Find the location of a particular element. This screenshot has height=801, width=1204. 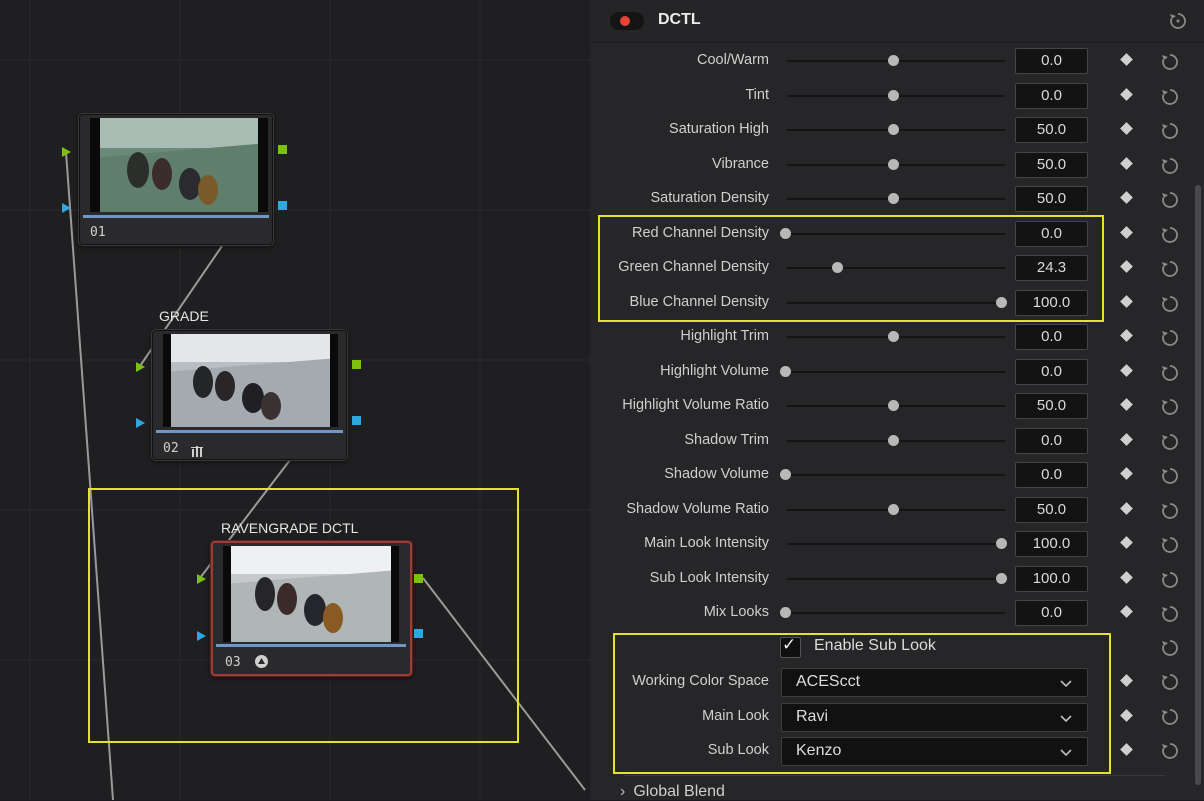

global-blend-section: › Global Blend is located at coordinates (672, 792).